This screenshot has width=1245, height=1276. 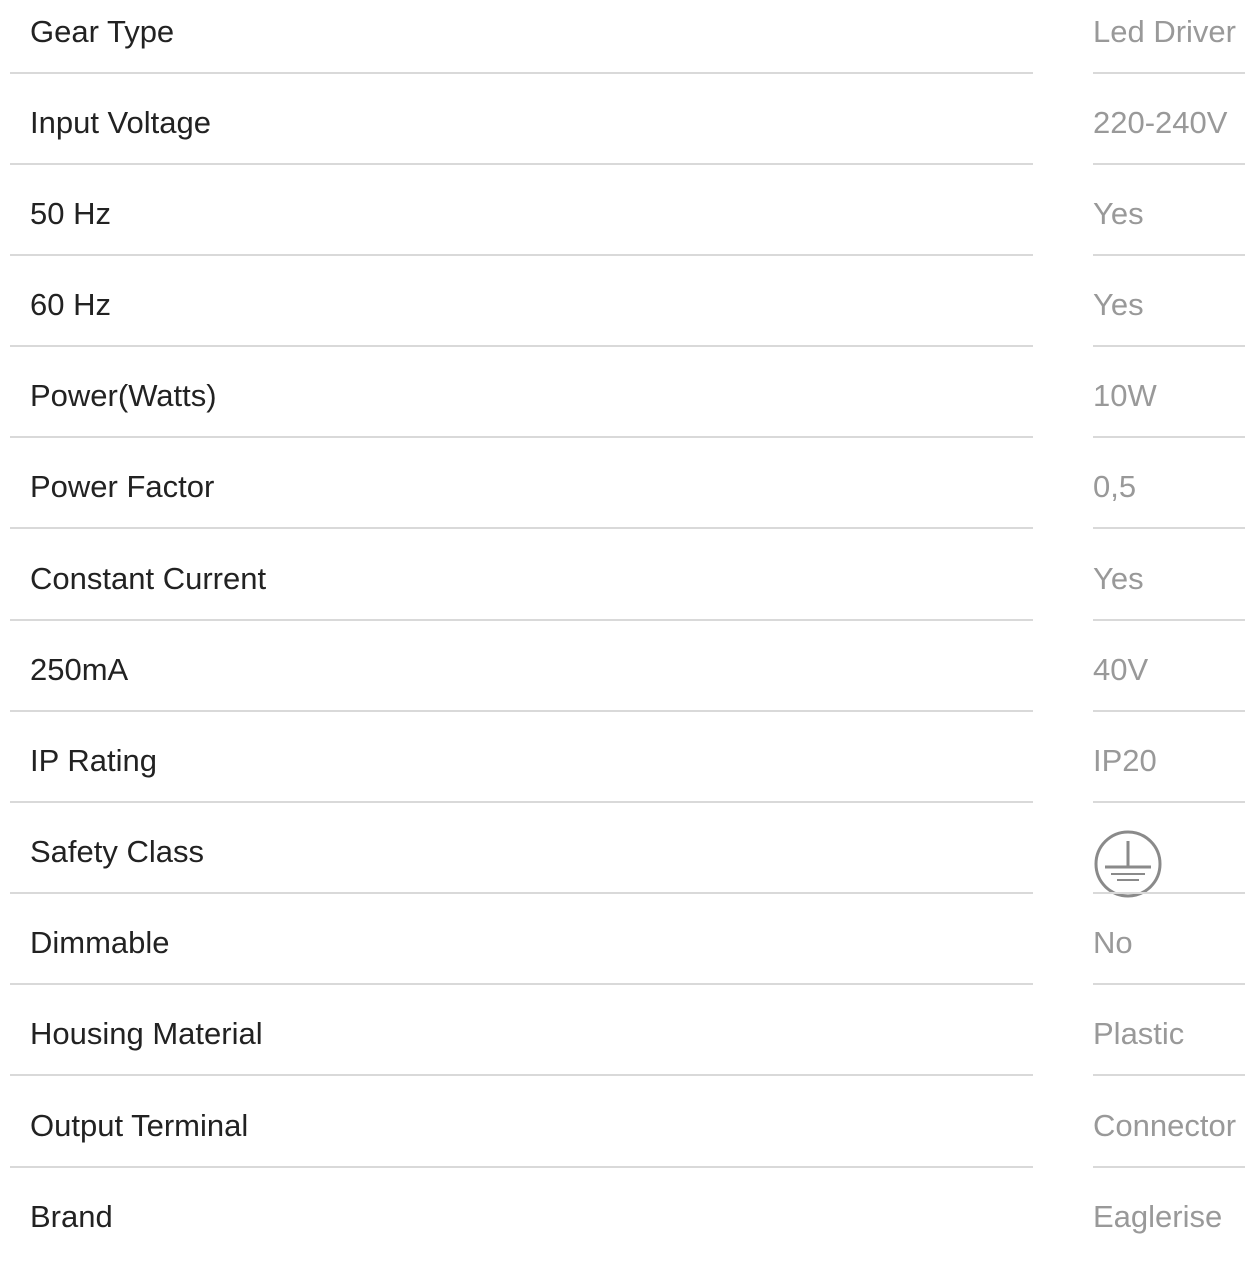 What do you see at coordinates (1115, 486) in the screenshot?
I see `spec-value: 0,5` at bounding box center [1115, 486].